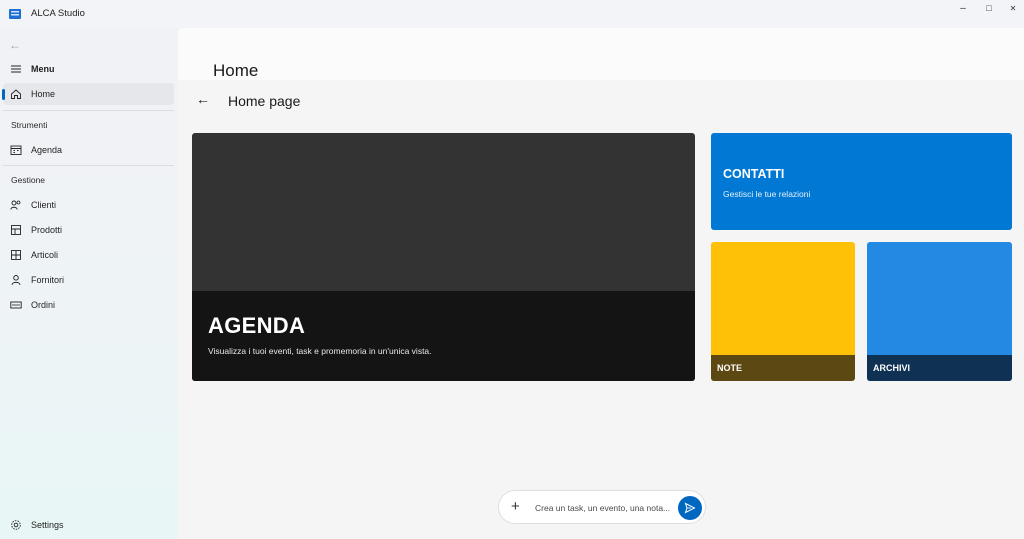 This screenshot has height=539, width=1024. I want to click on home-icon, so click(16, 94).